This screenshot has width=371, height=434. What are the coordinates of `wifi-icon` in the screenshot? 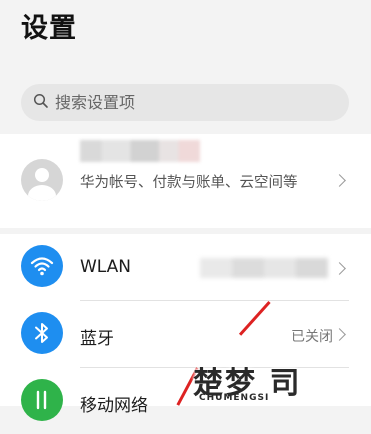 It's located at (42, 266).